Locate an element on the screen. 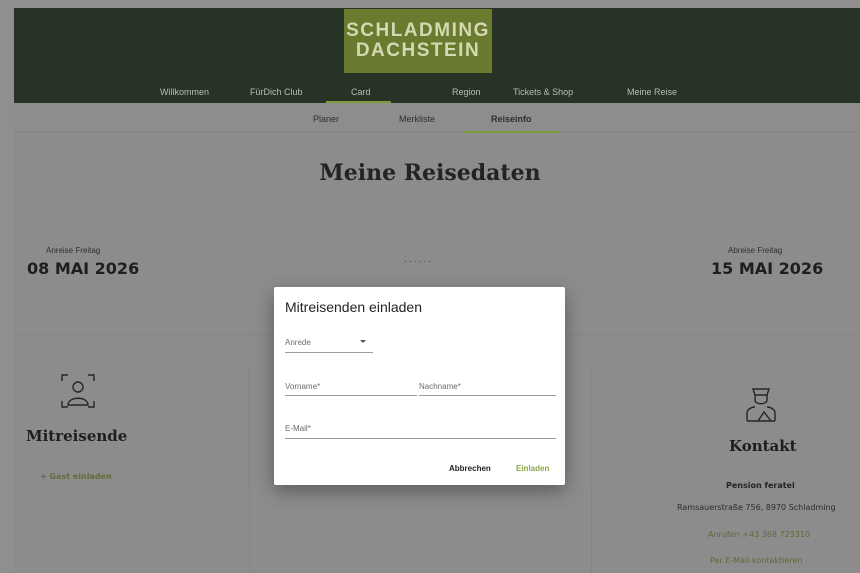 The height and width of the screenshot is (573, 860). email-field: E-Mail* is located at coordinates (298, 428).